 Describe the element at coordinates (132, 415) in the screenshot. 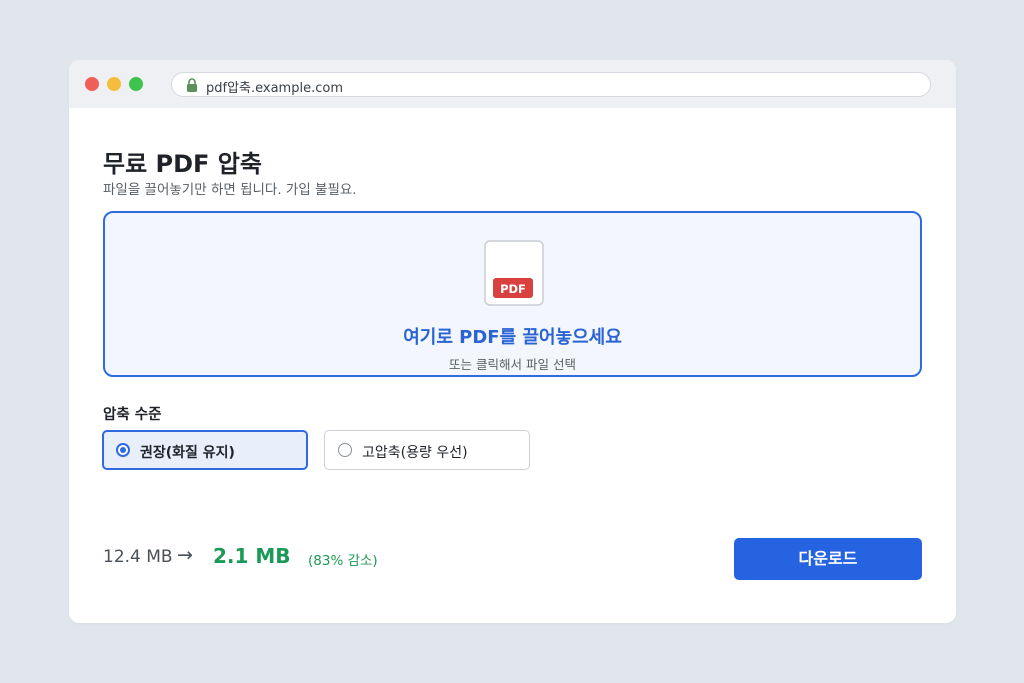

I see `compression-level-label: 압축 수준` at that location.